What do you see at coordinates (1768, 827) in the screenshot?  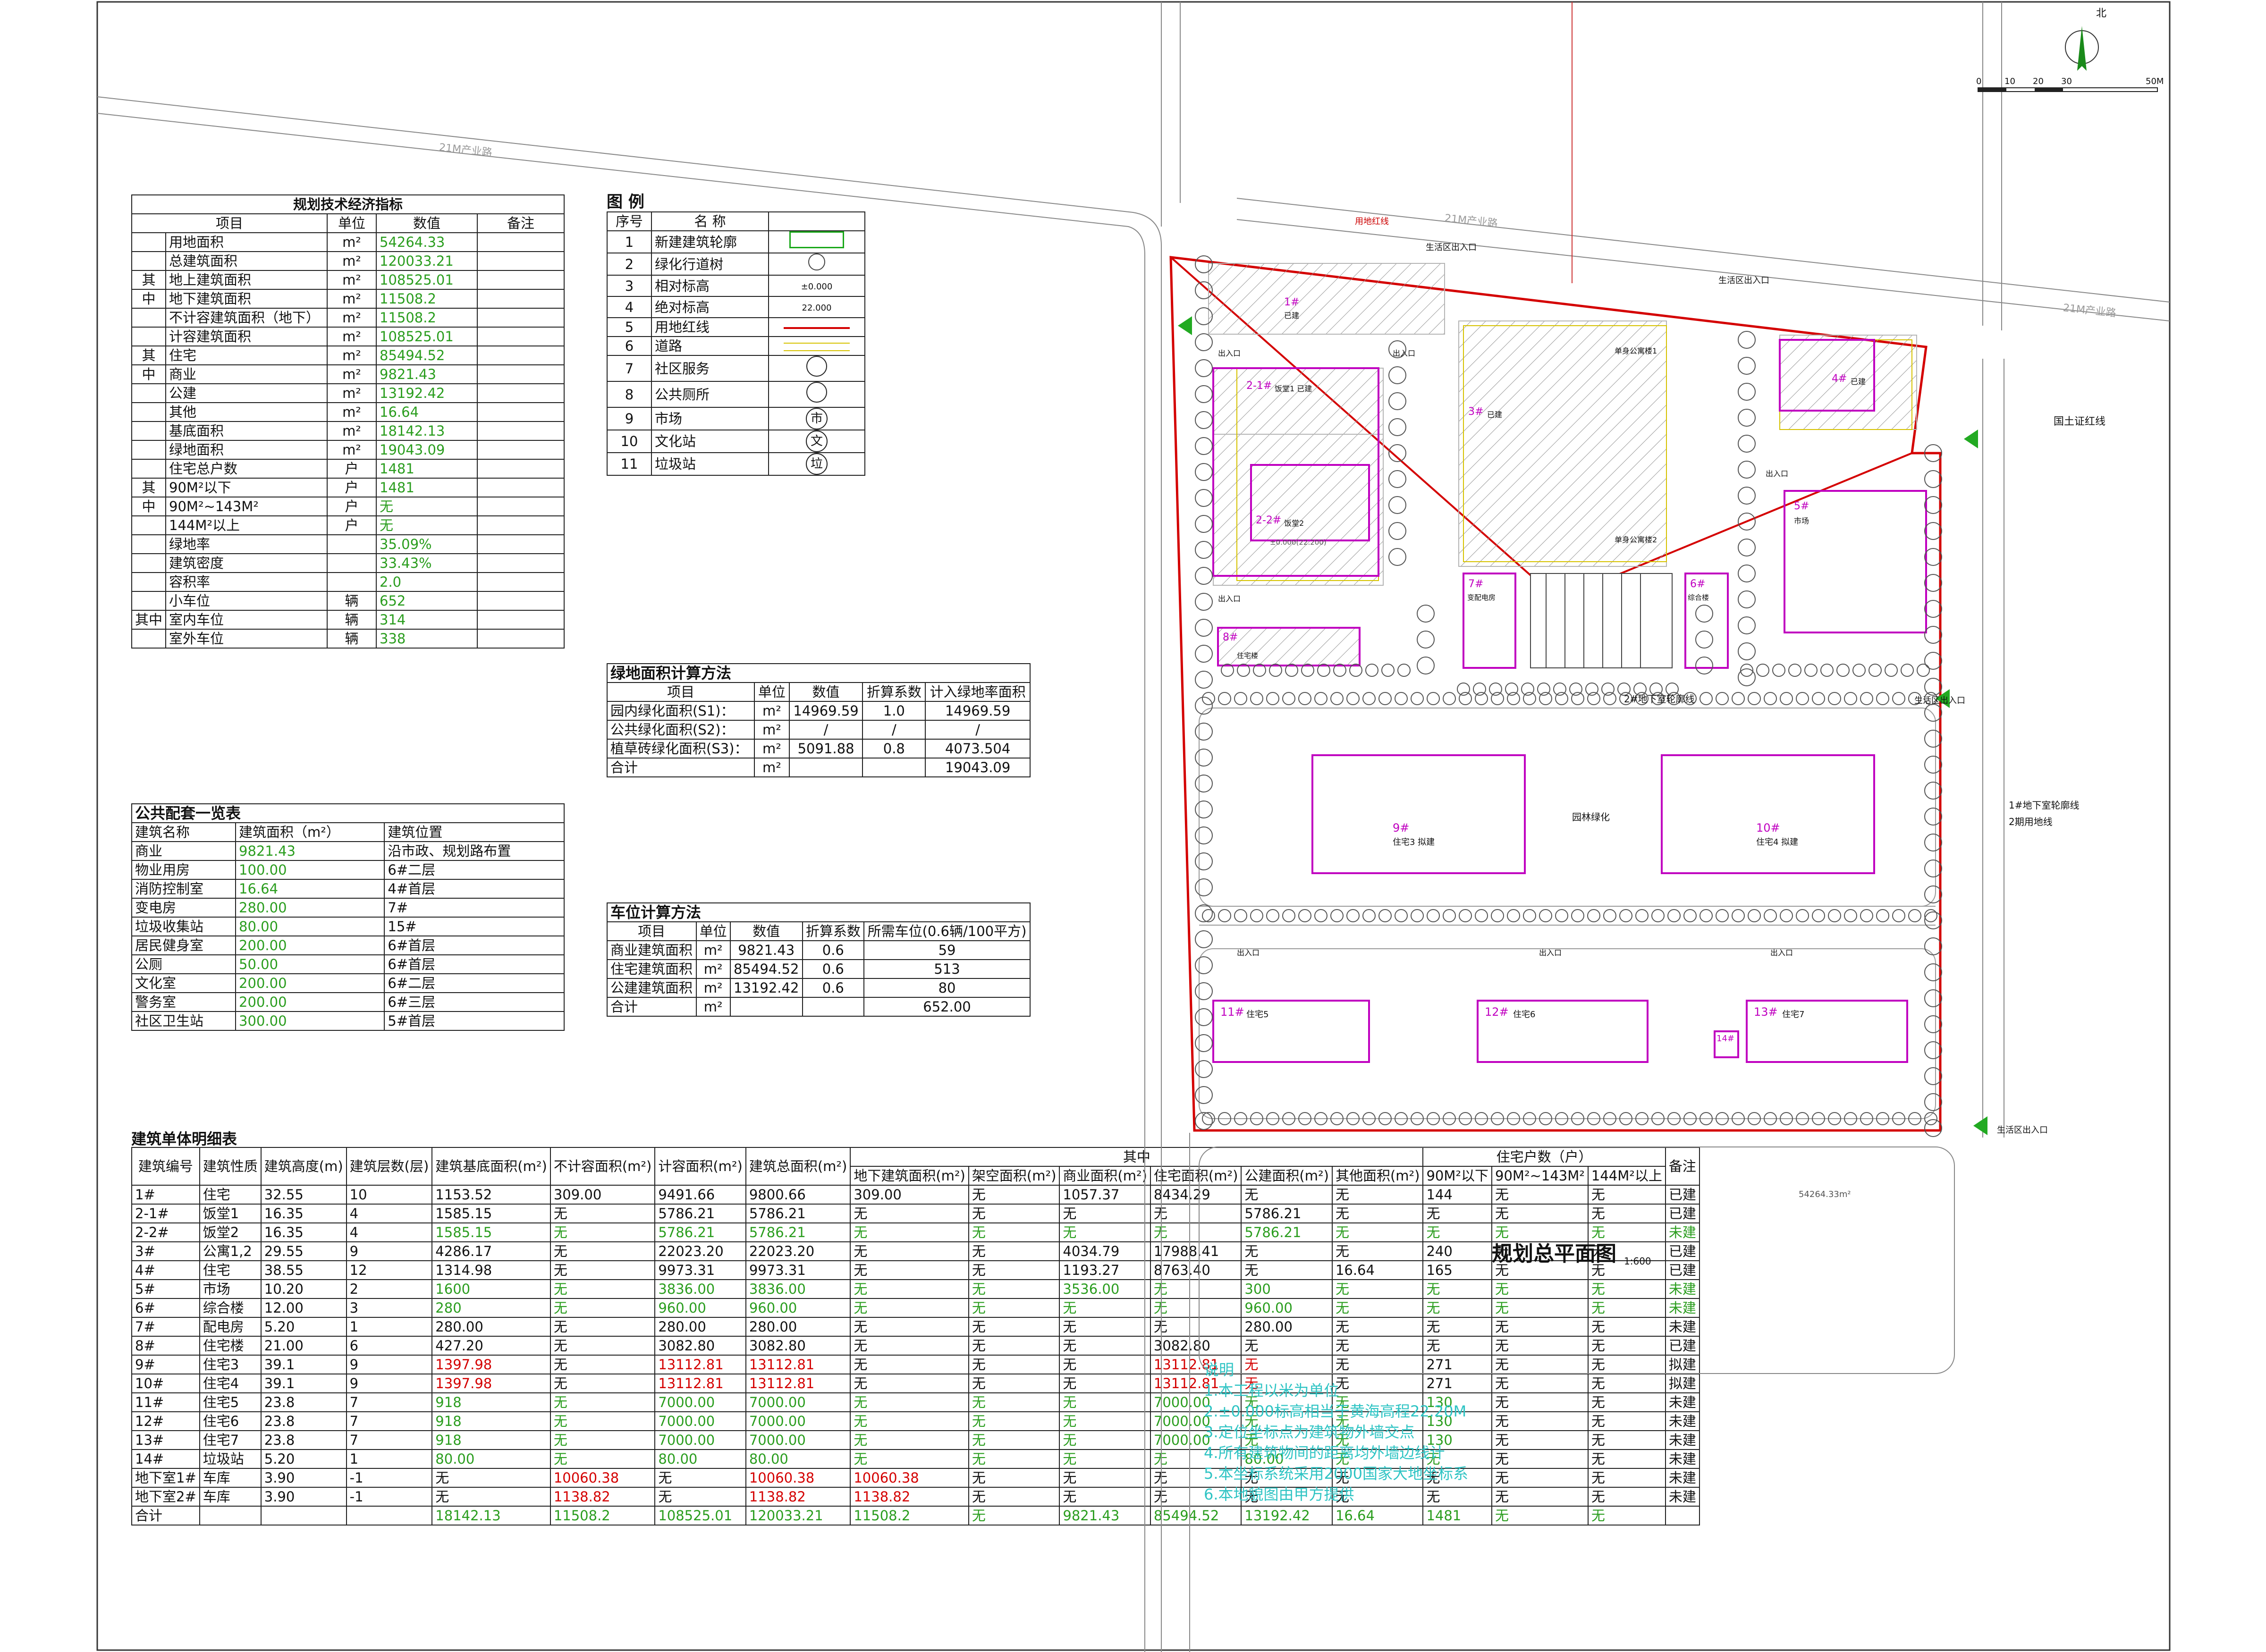 I see `b10-label: 10#` at bounding box center [1768, 827].